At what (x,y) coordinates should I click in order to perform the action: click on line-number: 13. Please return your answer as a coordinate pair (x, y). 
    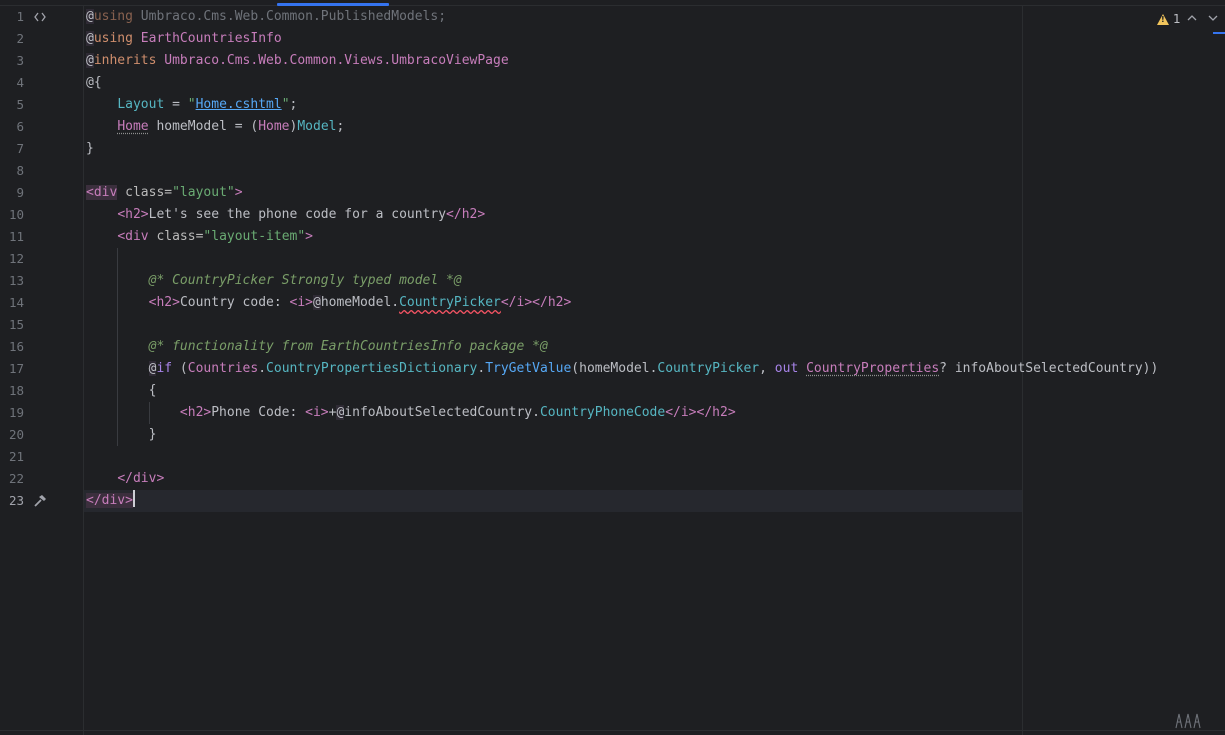
    Looking at the image, I should click on (16, 280).